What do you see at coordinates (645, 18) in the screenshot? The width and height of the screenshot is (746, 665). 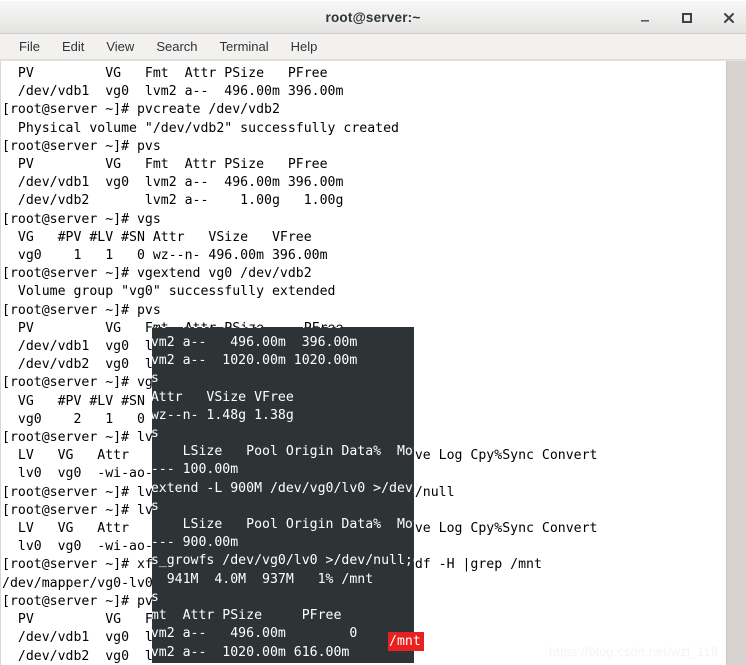 I see `minimize-button` at bounding box center [645, 18].